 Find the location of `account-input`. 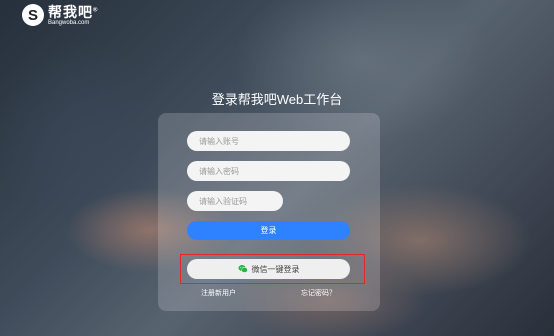

account-input is located at coordinates (268, 141).